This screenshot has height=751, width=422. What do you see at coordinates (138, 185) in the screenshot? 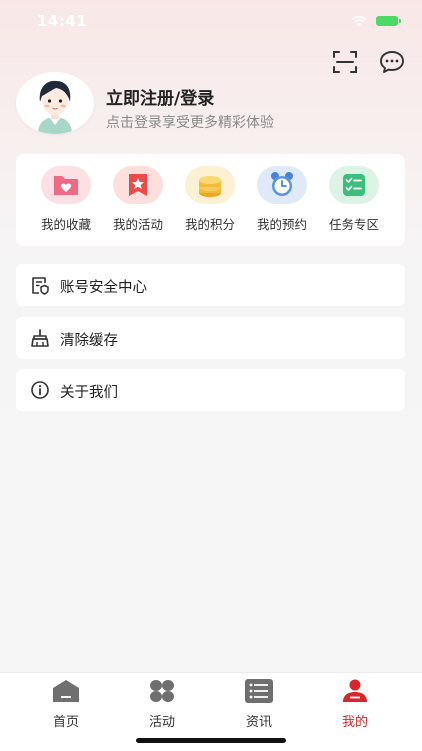
I see `star-badge-icon` at bounding box center [138, 185].